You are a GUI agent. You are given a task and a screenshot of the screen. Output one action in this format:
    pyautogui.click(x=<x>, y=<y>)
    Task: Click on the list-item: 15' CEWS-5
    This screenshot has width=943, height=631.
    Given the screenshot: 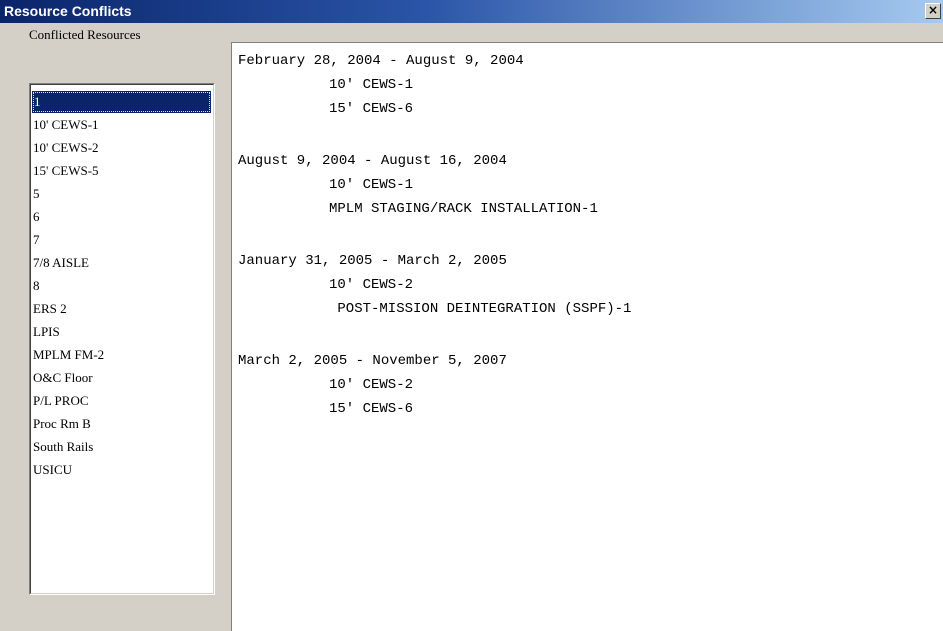 What is the action you would take?
    pyautogui.click(x=122, y=170)
    